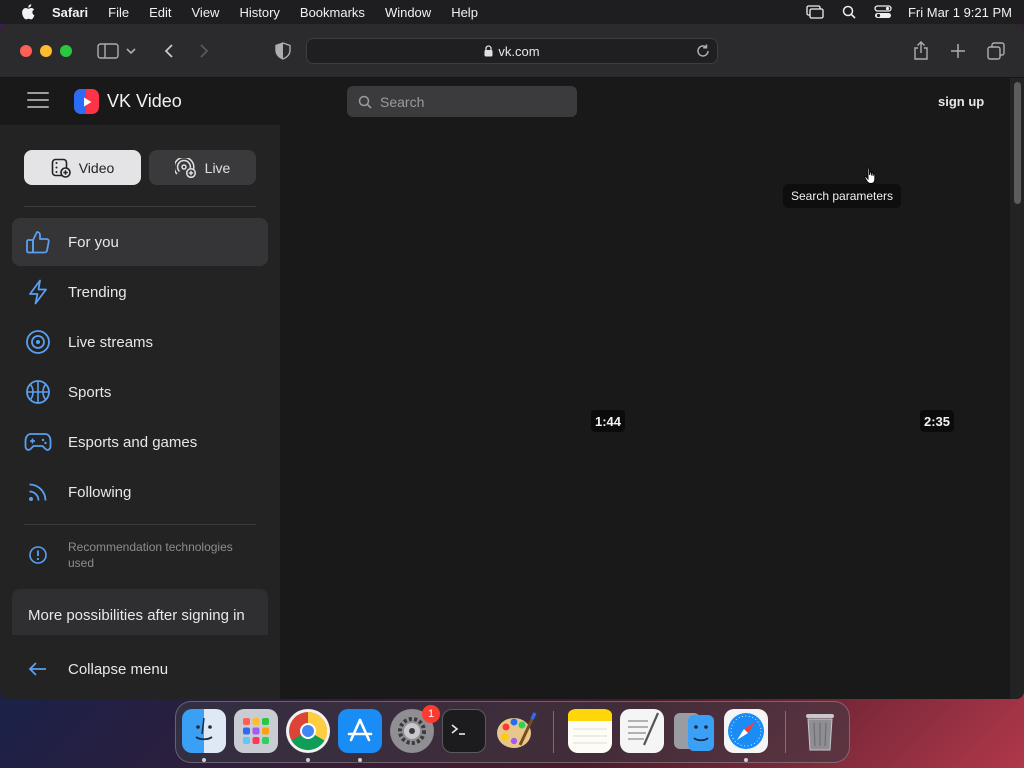 Image resolution: width=1024 pixels, height=768 pixels. What do you see at coordinates (703, 51) in the screenshot?
I see `reload-icon` at bounding box center [703, 51].